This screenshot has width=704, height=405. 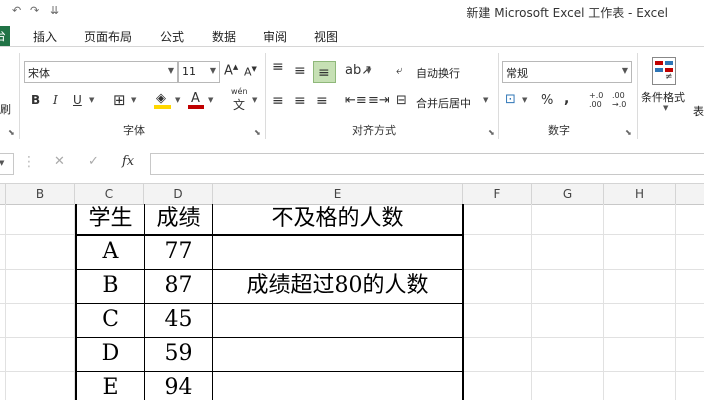 What do you see at coordinates (497, 194) in the screenshot?
I see `column-header-f: F` at bounding box center [497, 194].